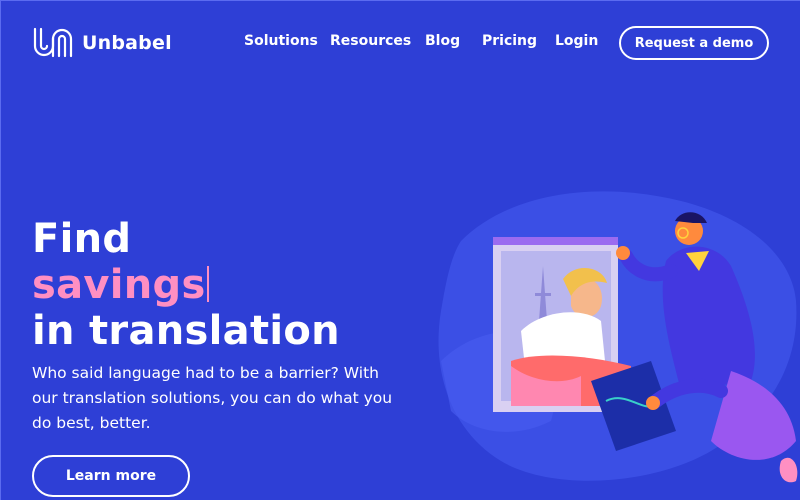  I want to click on nav-pricing: Pricing, so click(509, 41).